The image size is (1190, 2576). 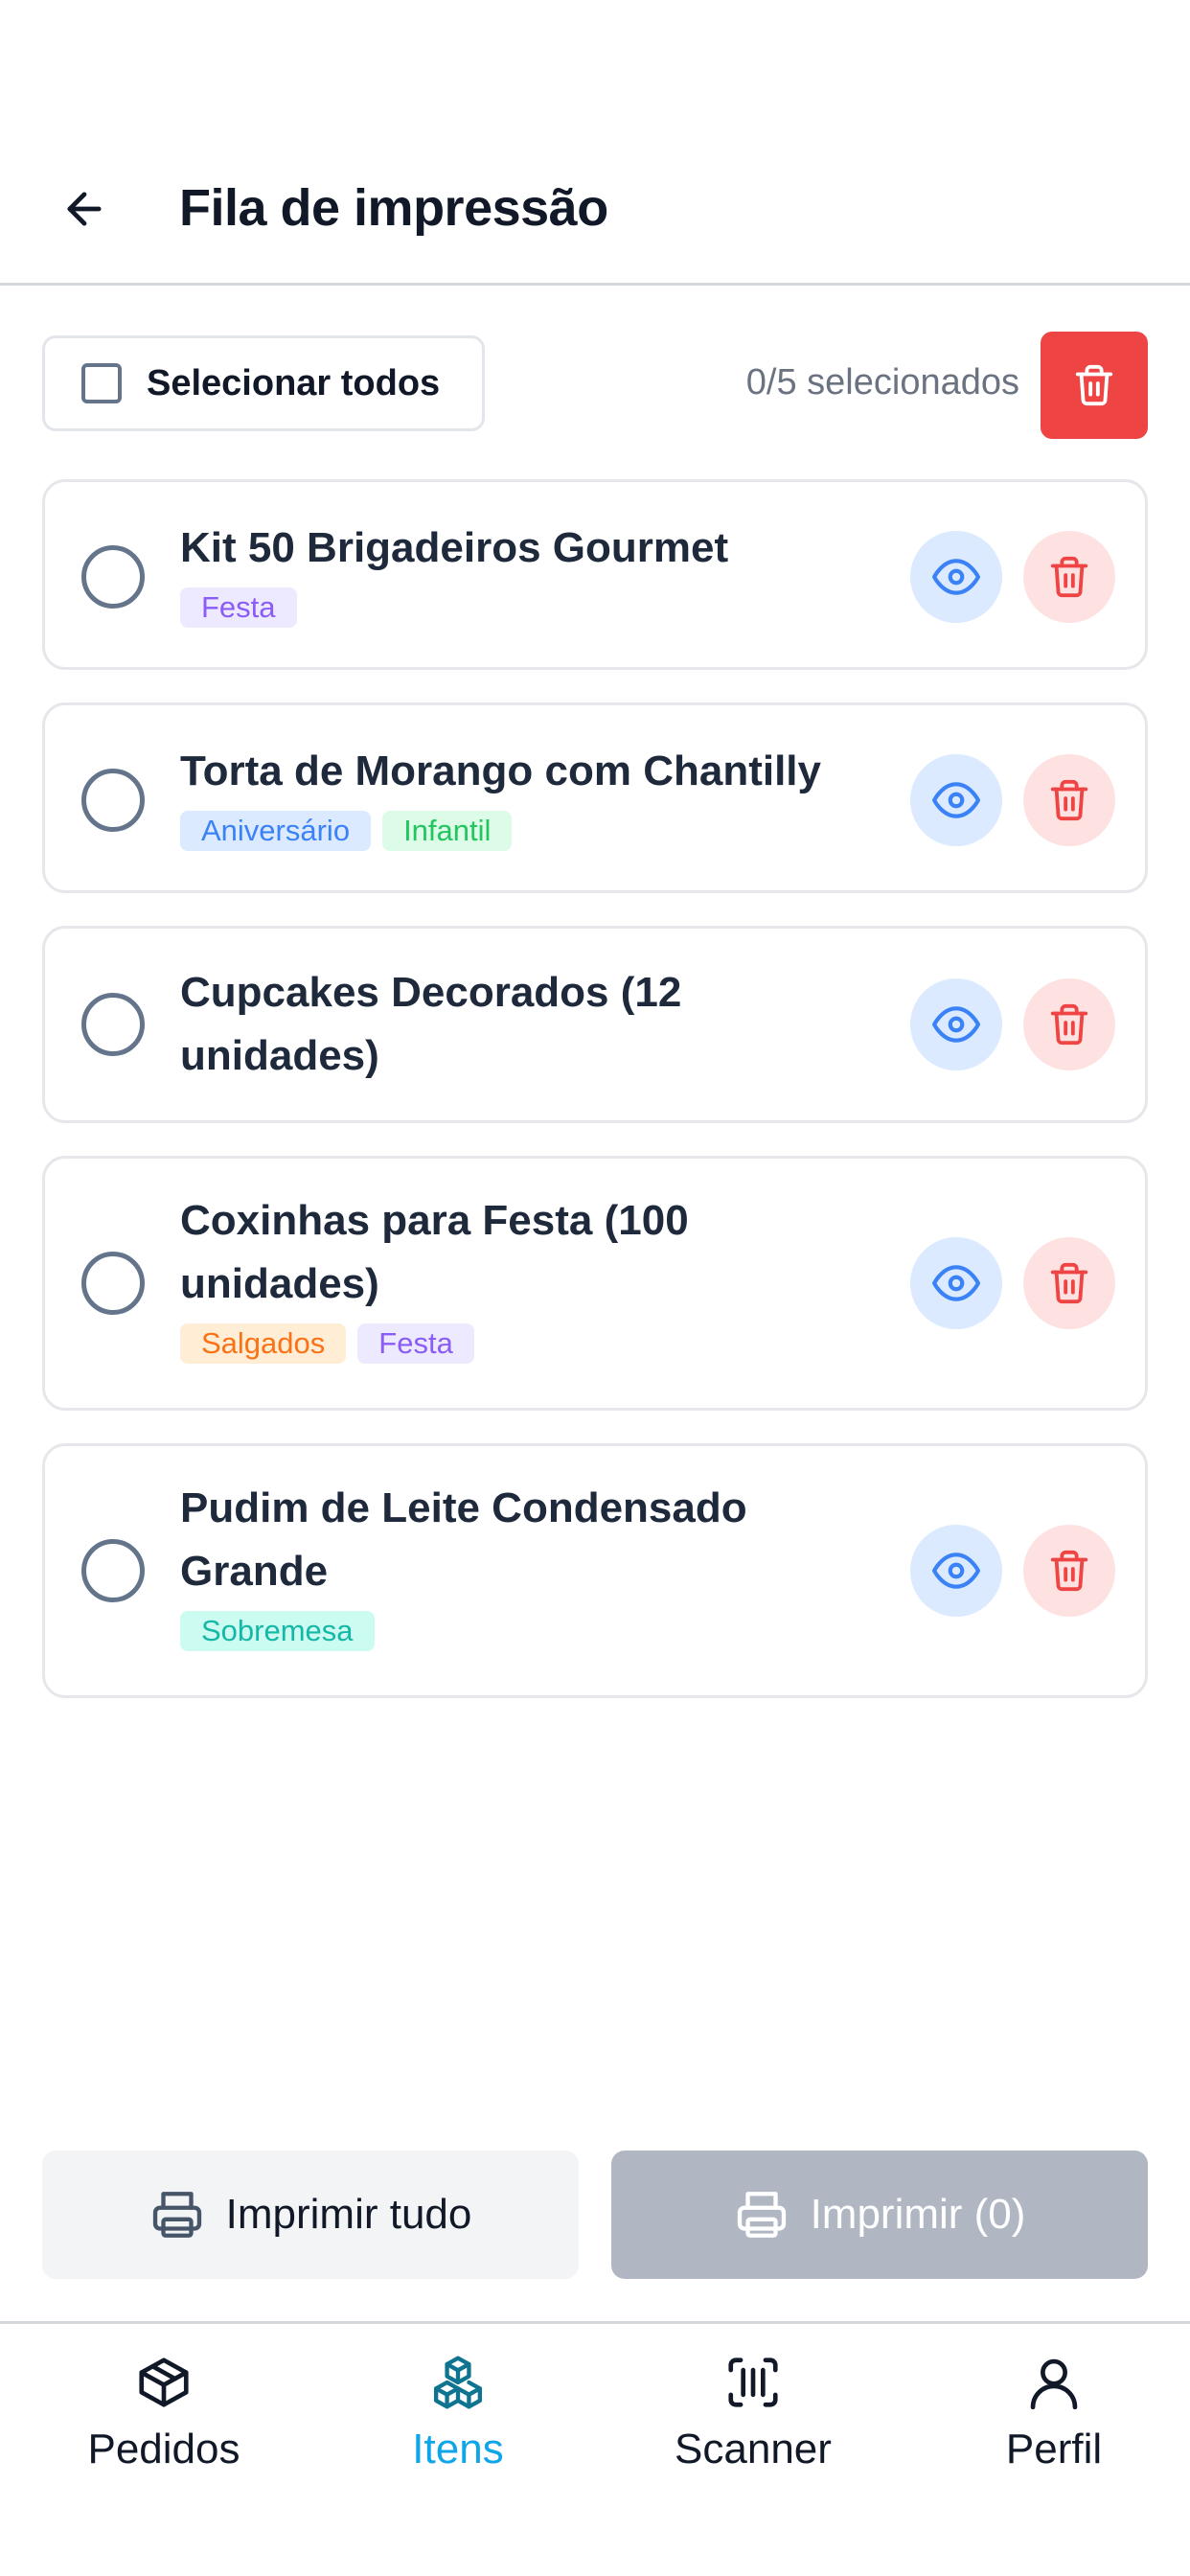 I want to click on print-actions: Imprimir tudo Imprimir (0), so click(x=595, y=2214).